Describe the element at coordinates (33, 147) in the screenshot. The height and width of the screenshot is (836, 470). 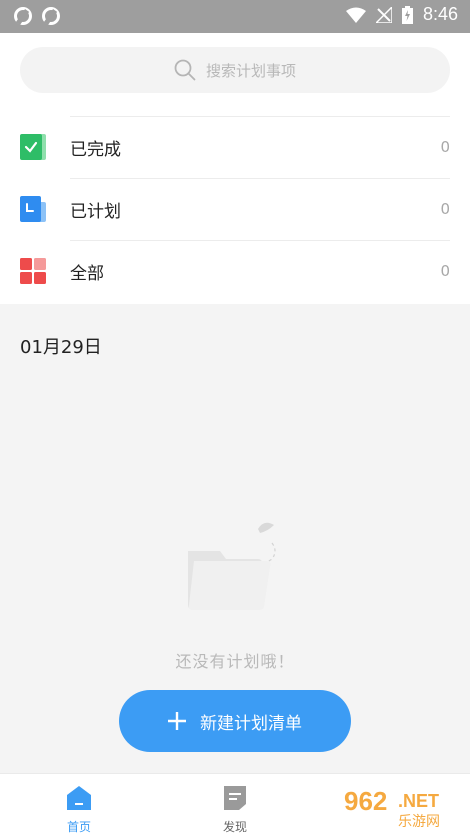
I see `checkbox-icon` at that location.